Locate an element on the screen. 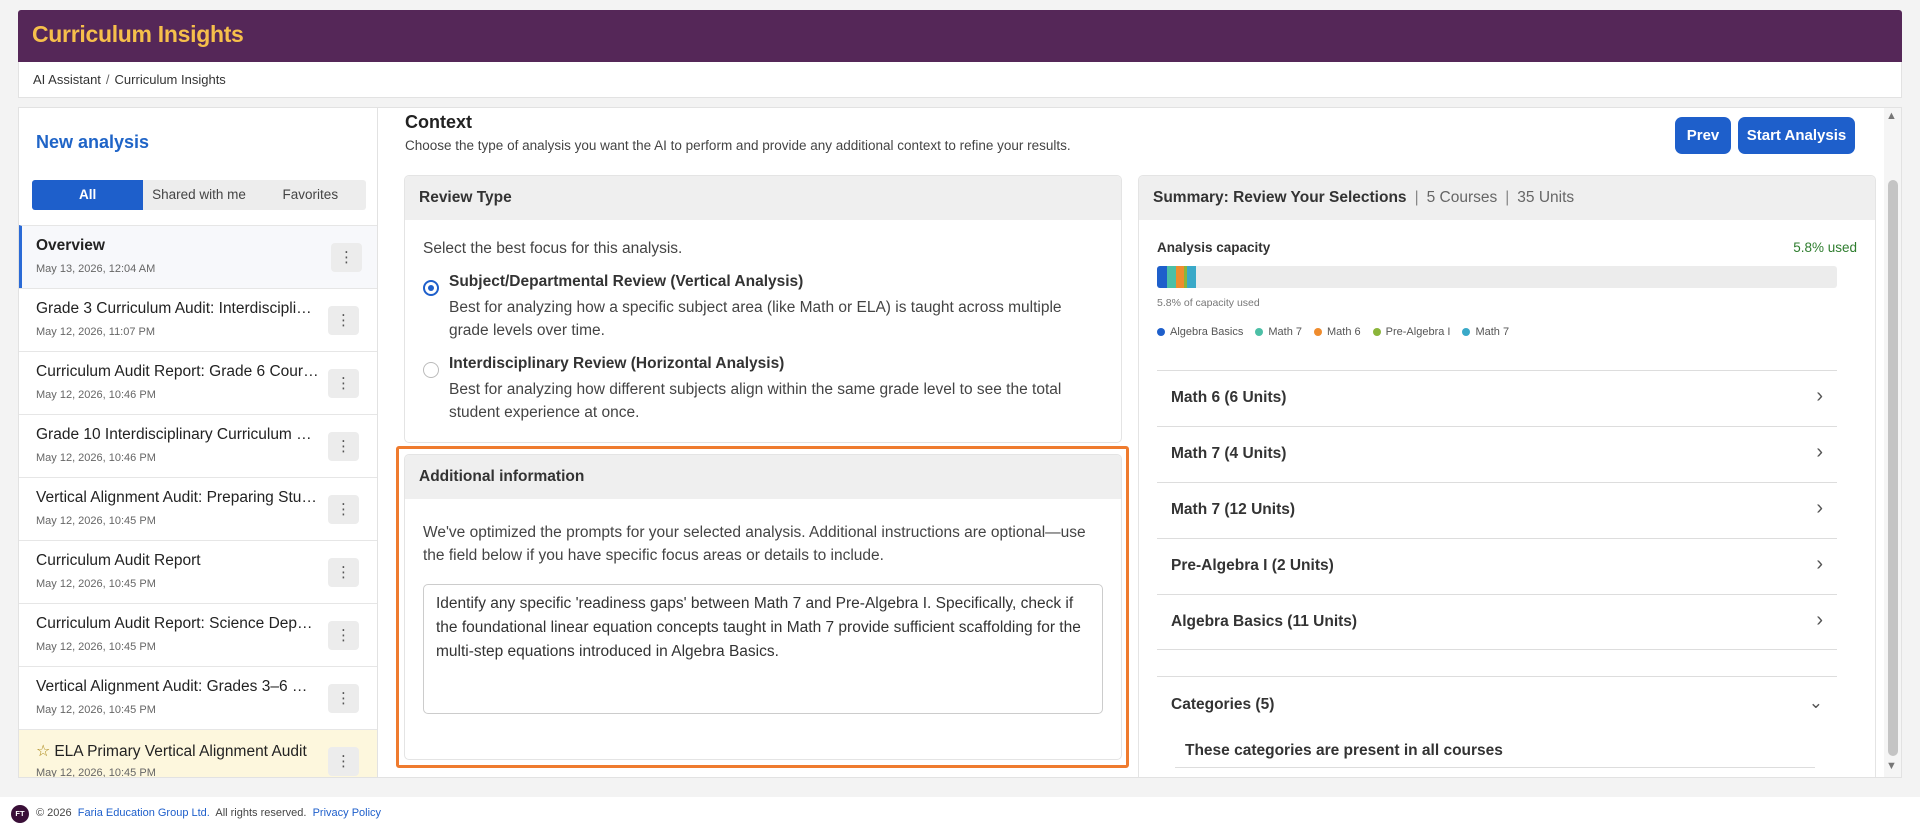  legend-label: Pre-Algebra I is located at coordinates (1418, 332).